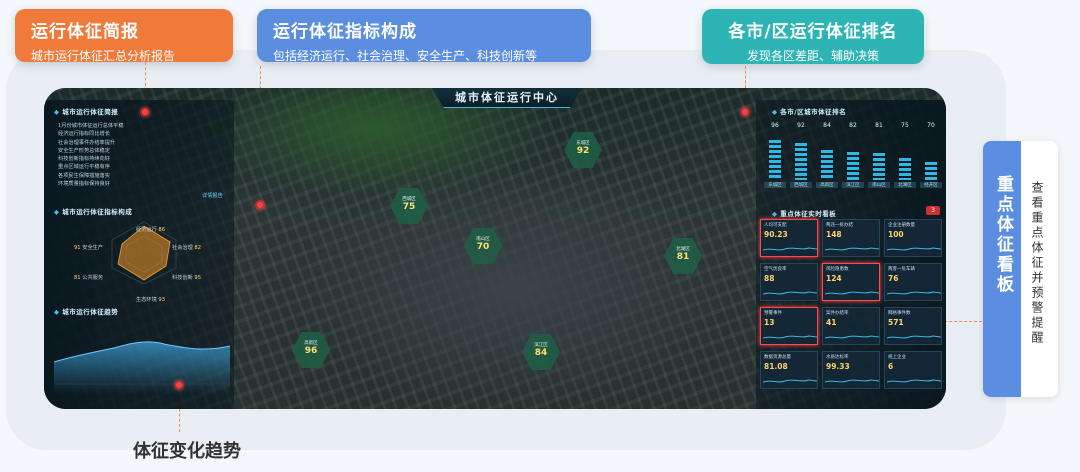  Describe the element at coordinates (913, 326) in the screenshot. I see `indicator-card: 网格事件数 571` at that location.